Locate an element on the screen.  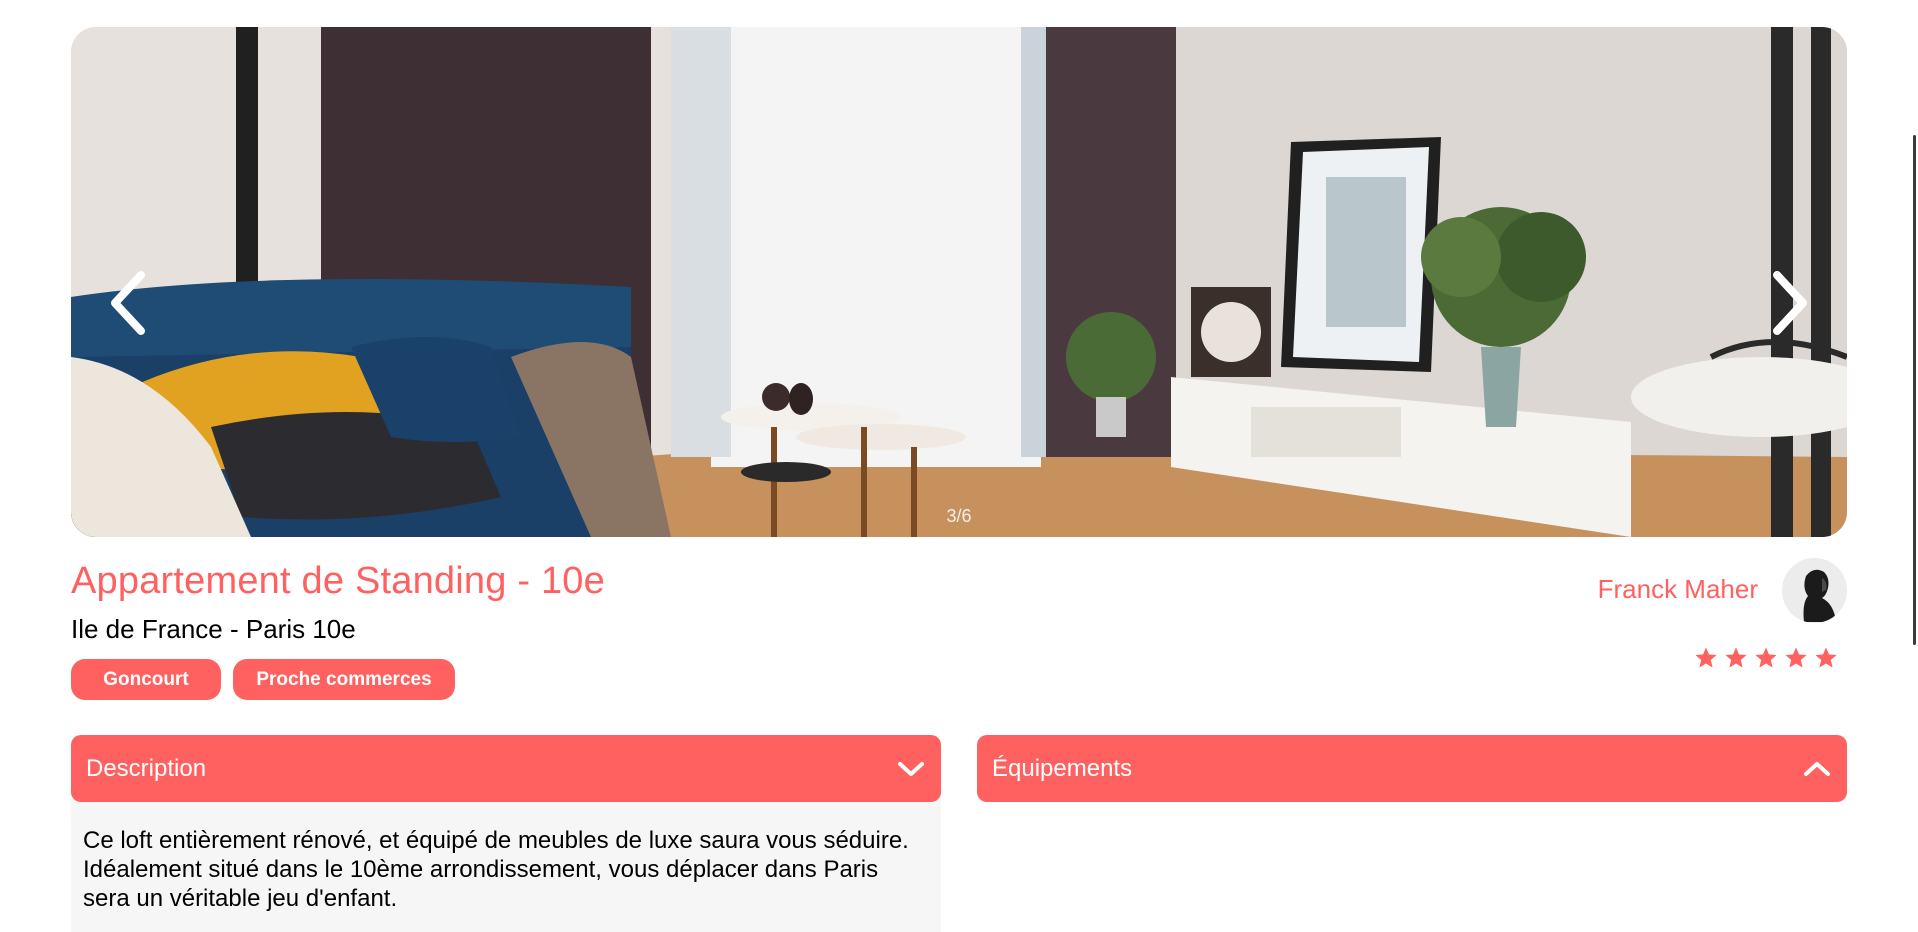
host-name: Franck Maher is located at coordinates (1677, 589).